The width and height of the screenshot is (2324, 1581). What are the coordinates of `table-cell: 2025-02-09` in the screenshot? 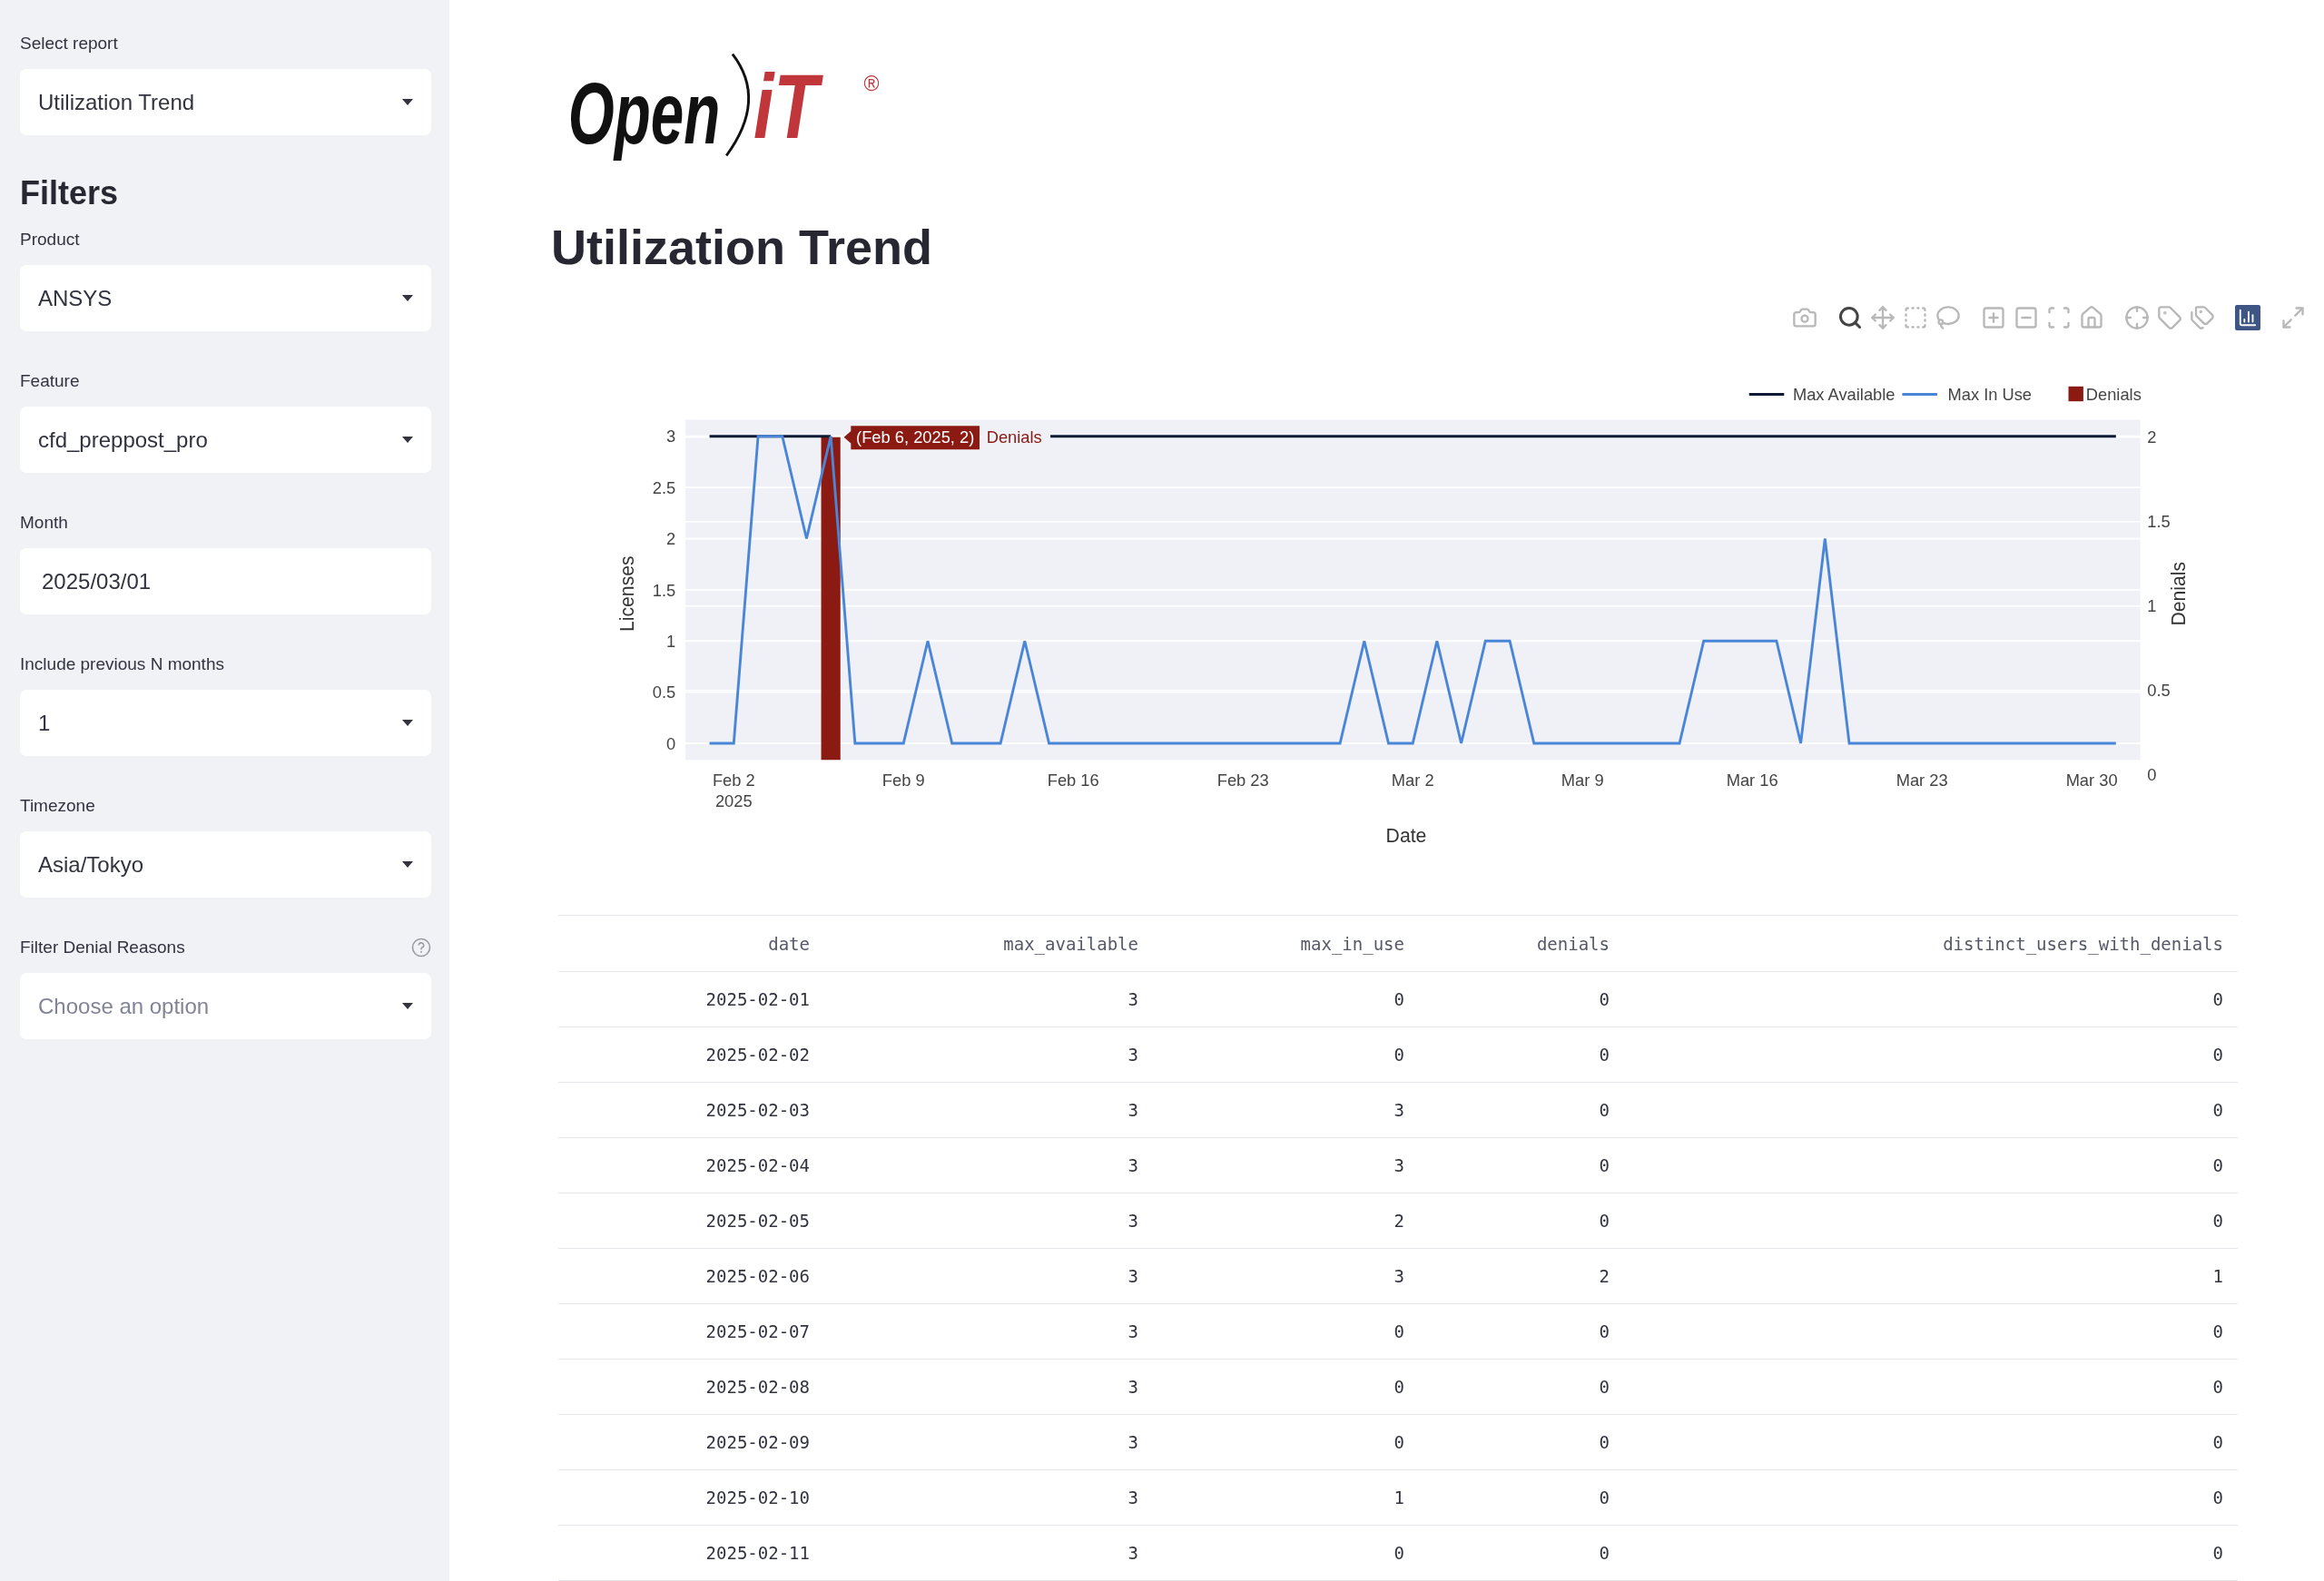 It's located at (691, 1442).